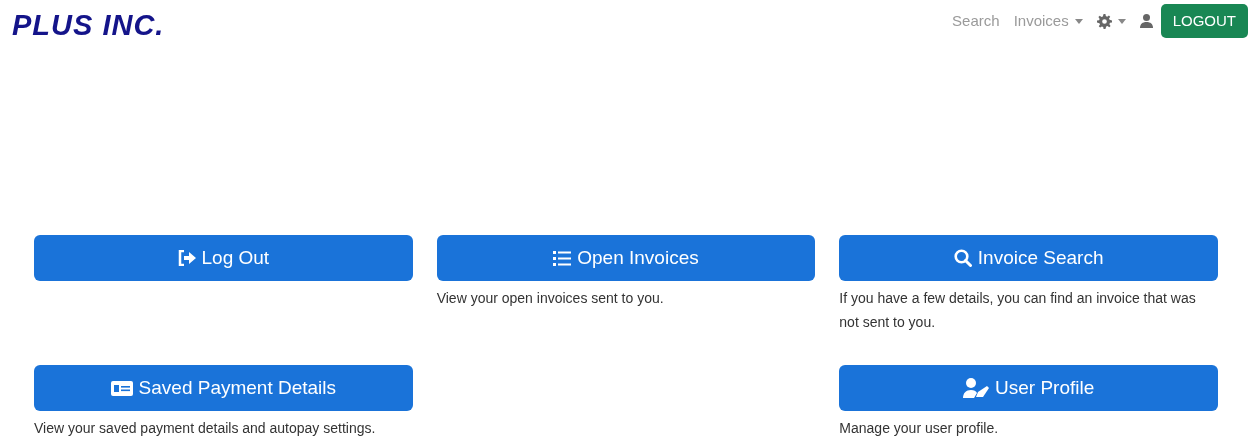 Image resolution: width=1252 pixels, height=436 pixels. Describe the element at coordinates (919, 427) in the screenshot. I see `tile-description: Manage your user profile.` at that location.